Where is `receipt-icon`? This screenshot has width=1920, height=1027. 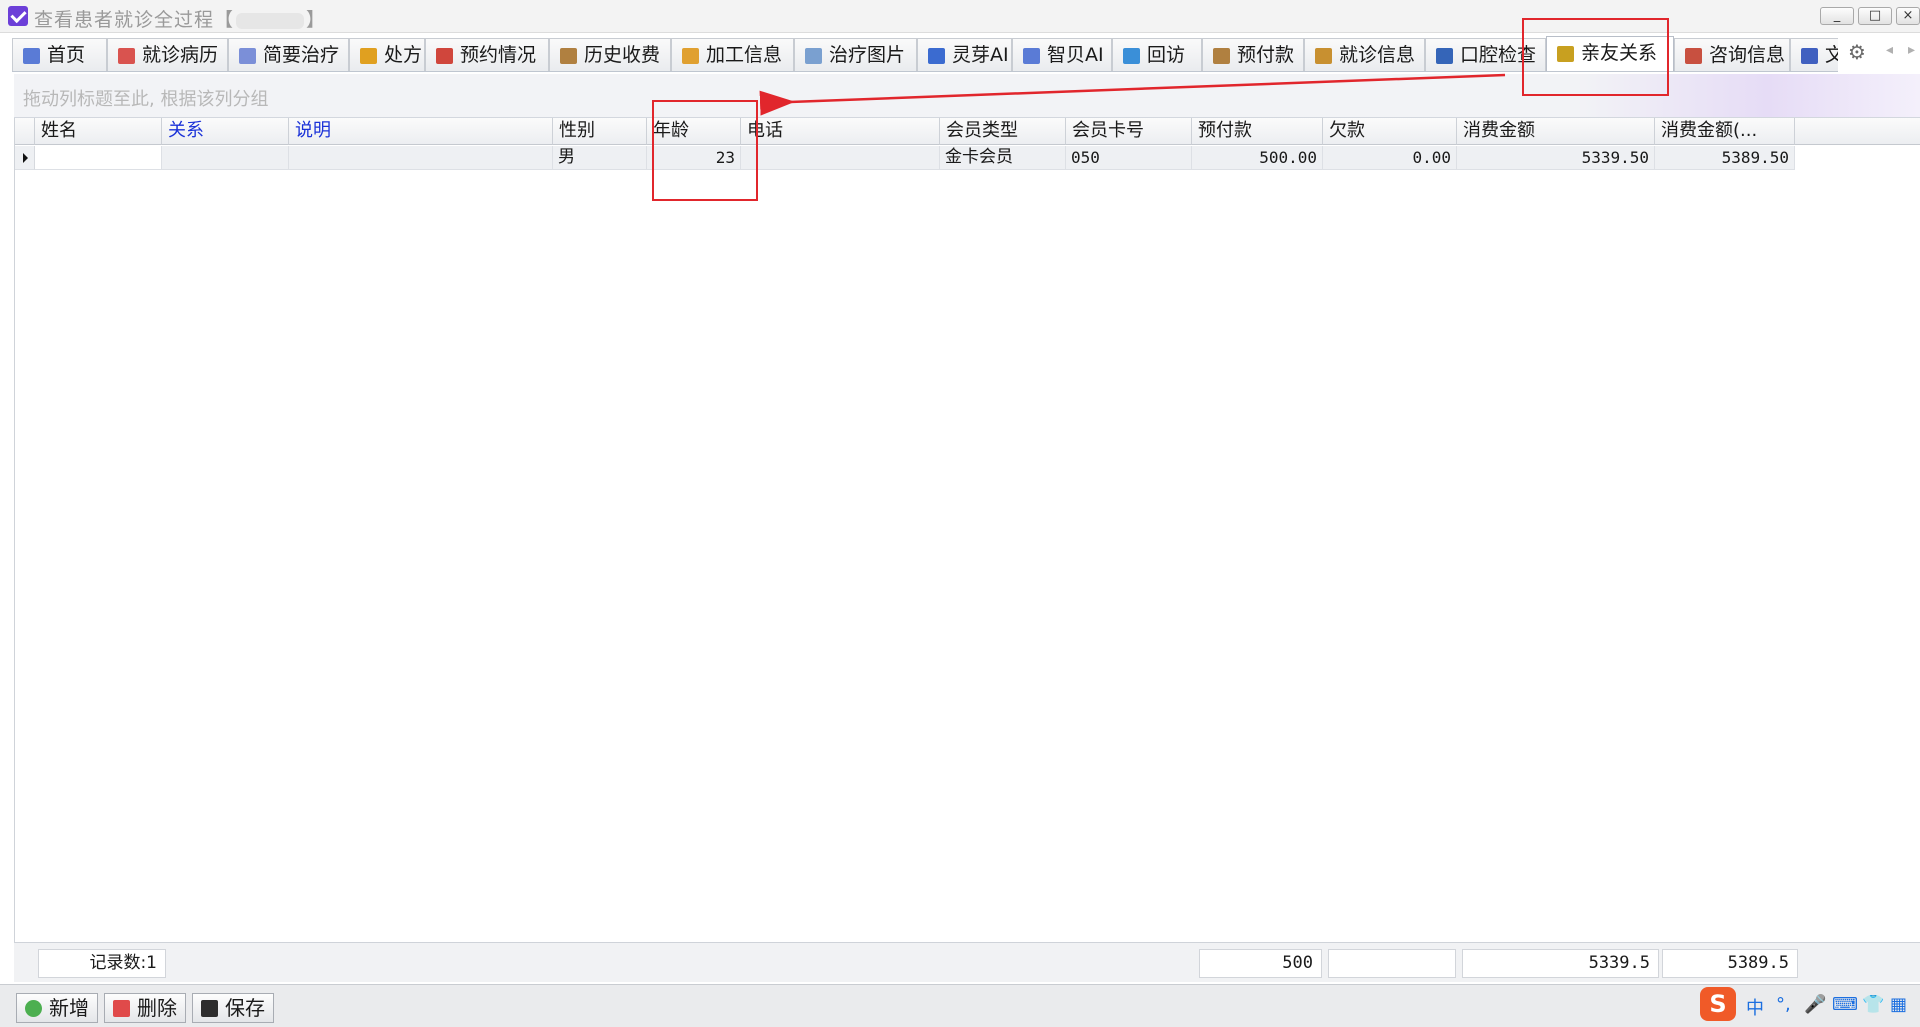
receipt-icon is located at coordinates (568, 56).